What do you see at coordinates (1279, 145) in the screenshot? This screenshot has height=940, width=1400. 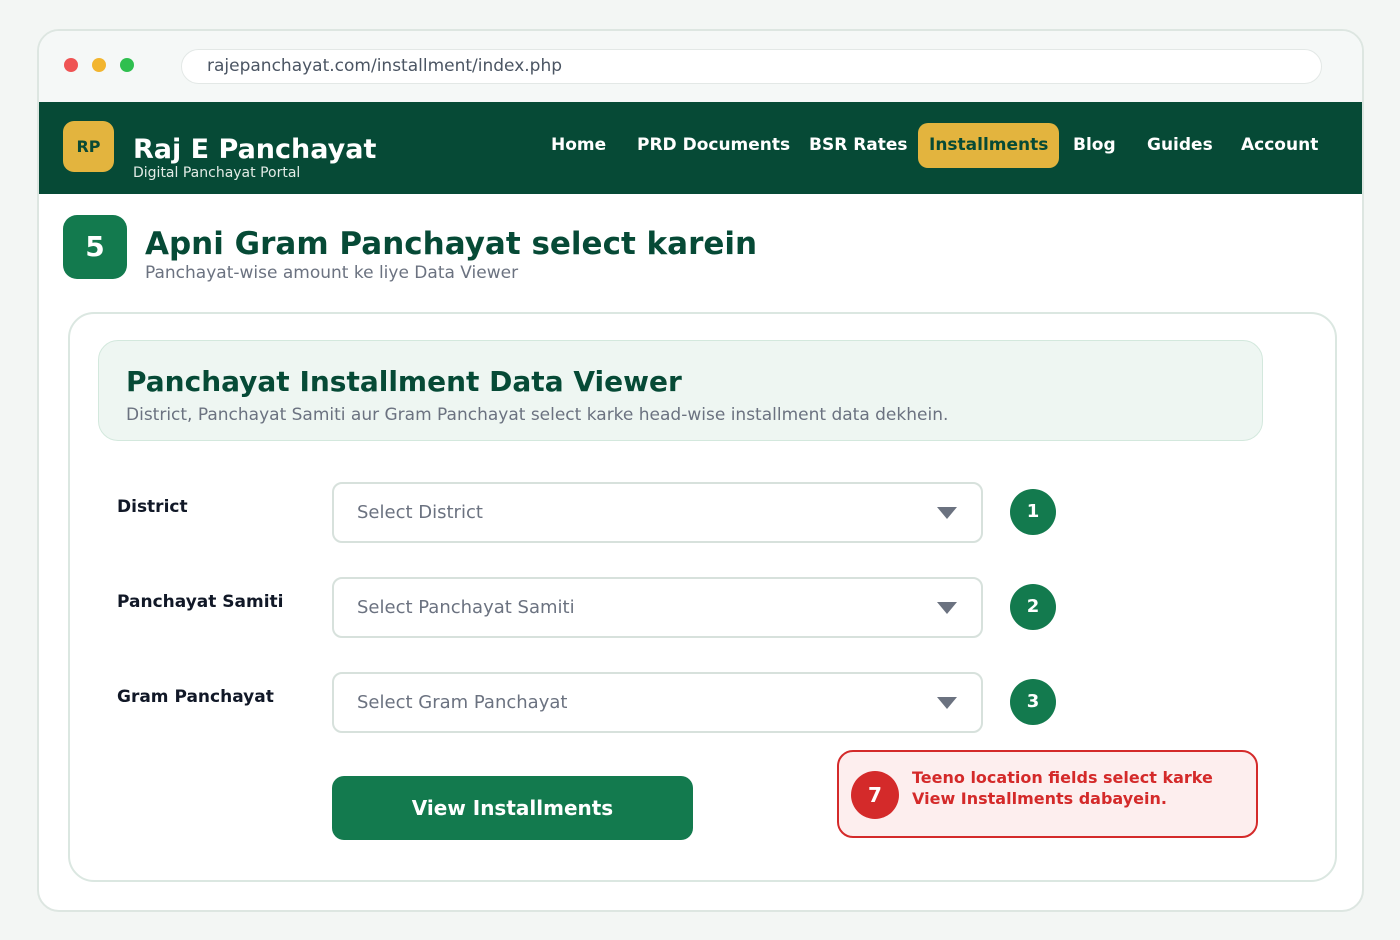 I see `nav-account: Account` at bounding box center [1279, 145].